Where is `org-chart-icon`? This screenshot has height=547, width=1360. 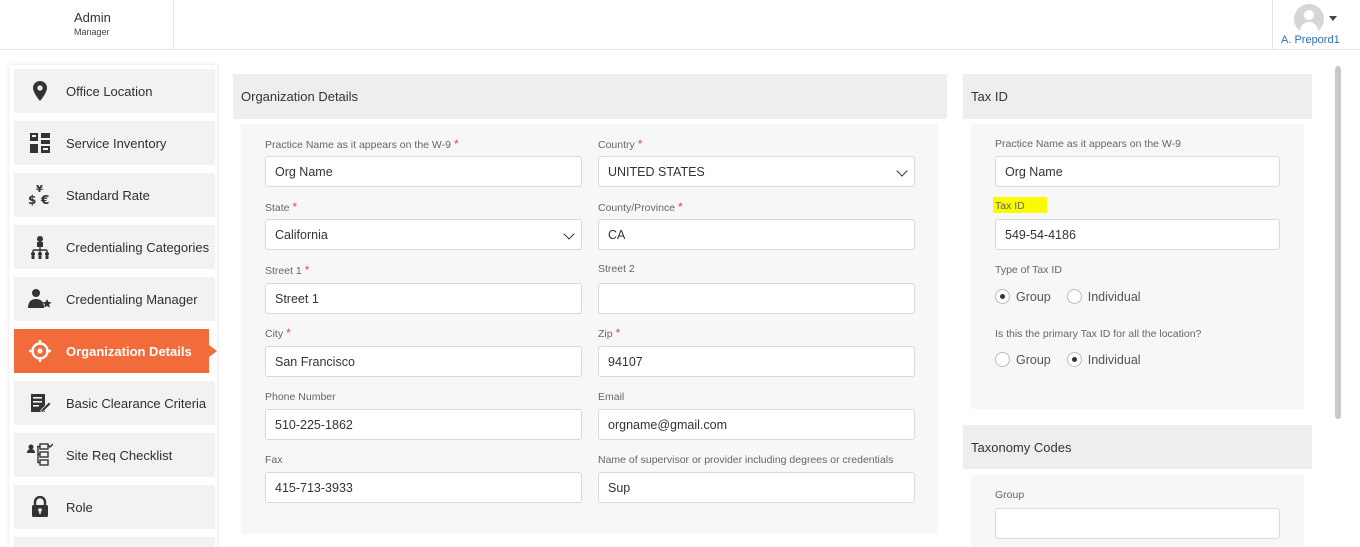
org-chart-icon is located at coordinates (40, 247).